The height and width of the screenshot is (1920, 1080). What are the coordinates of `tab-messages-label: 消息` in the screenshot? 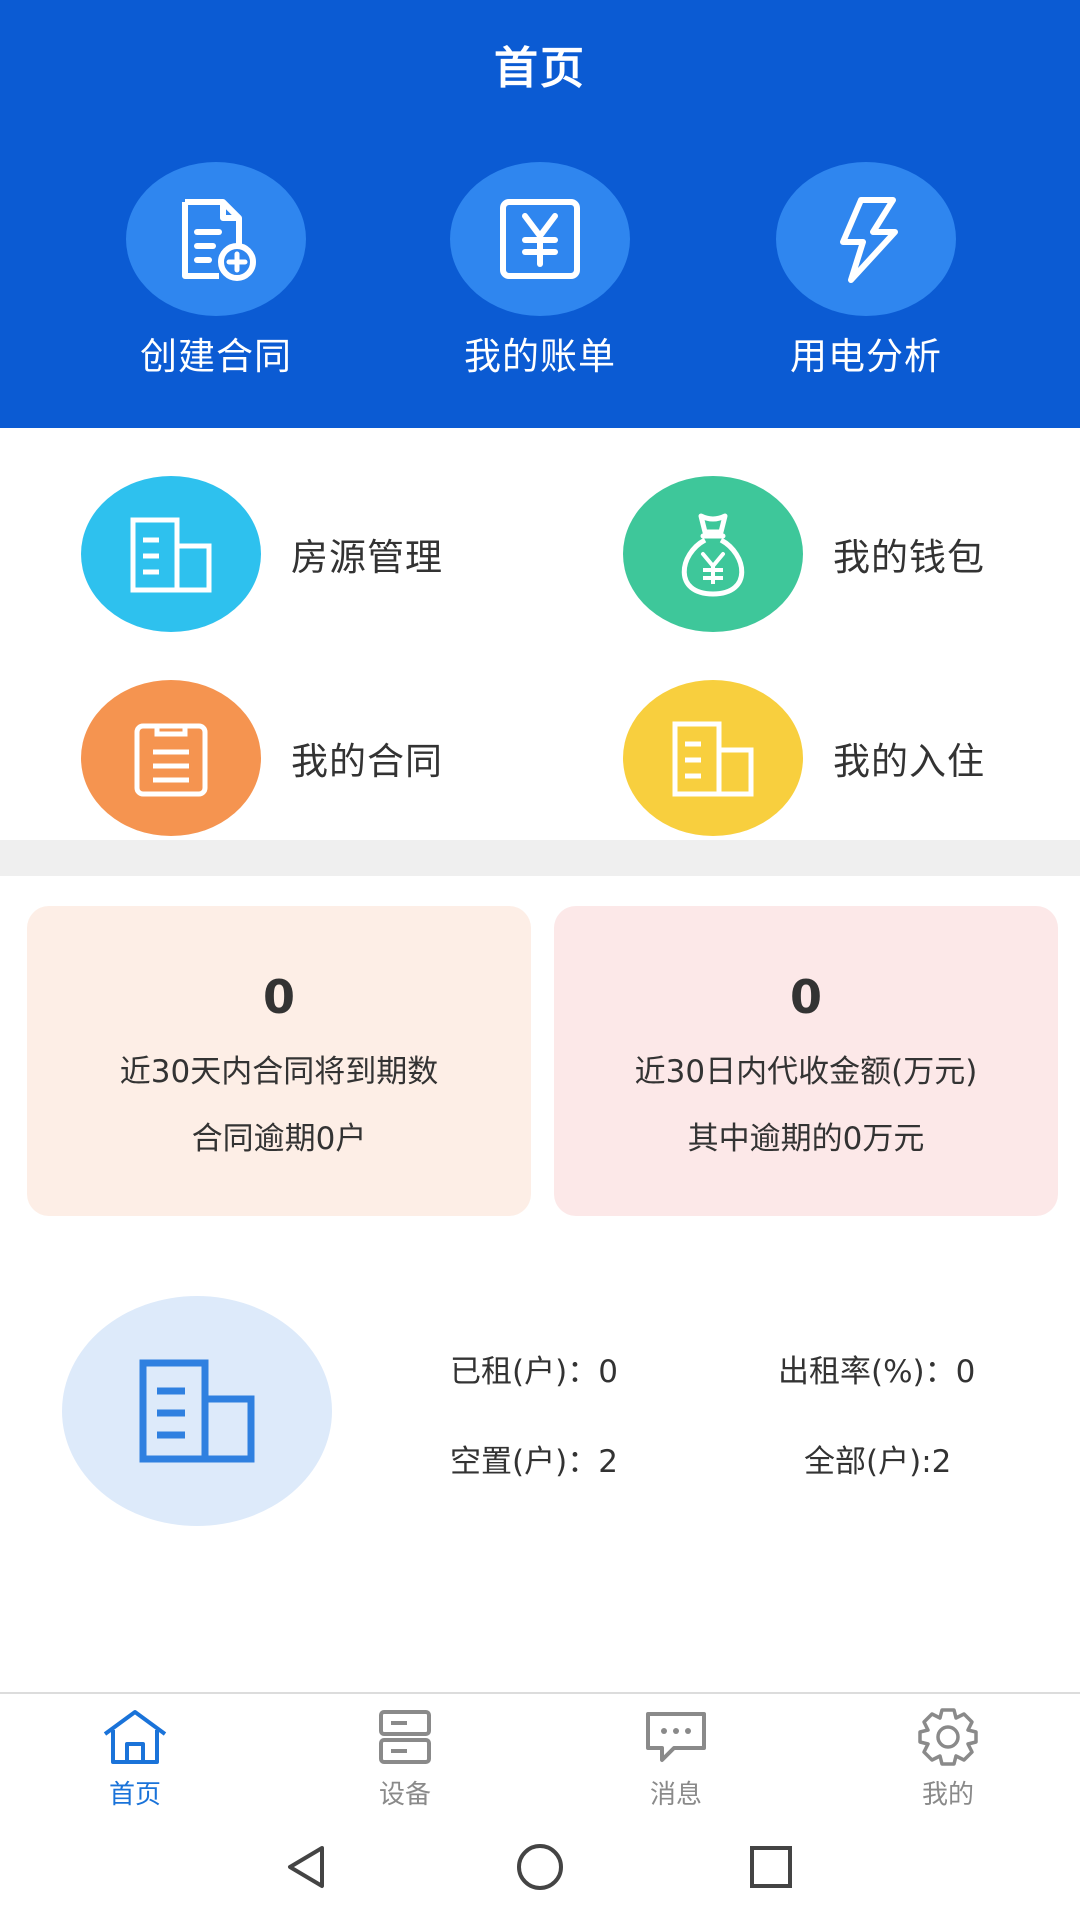 It's located at (675, 1795).